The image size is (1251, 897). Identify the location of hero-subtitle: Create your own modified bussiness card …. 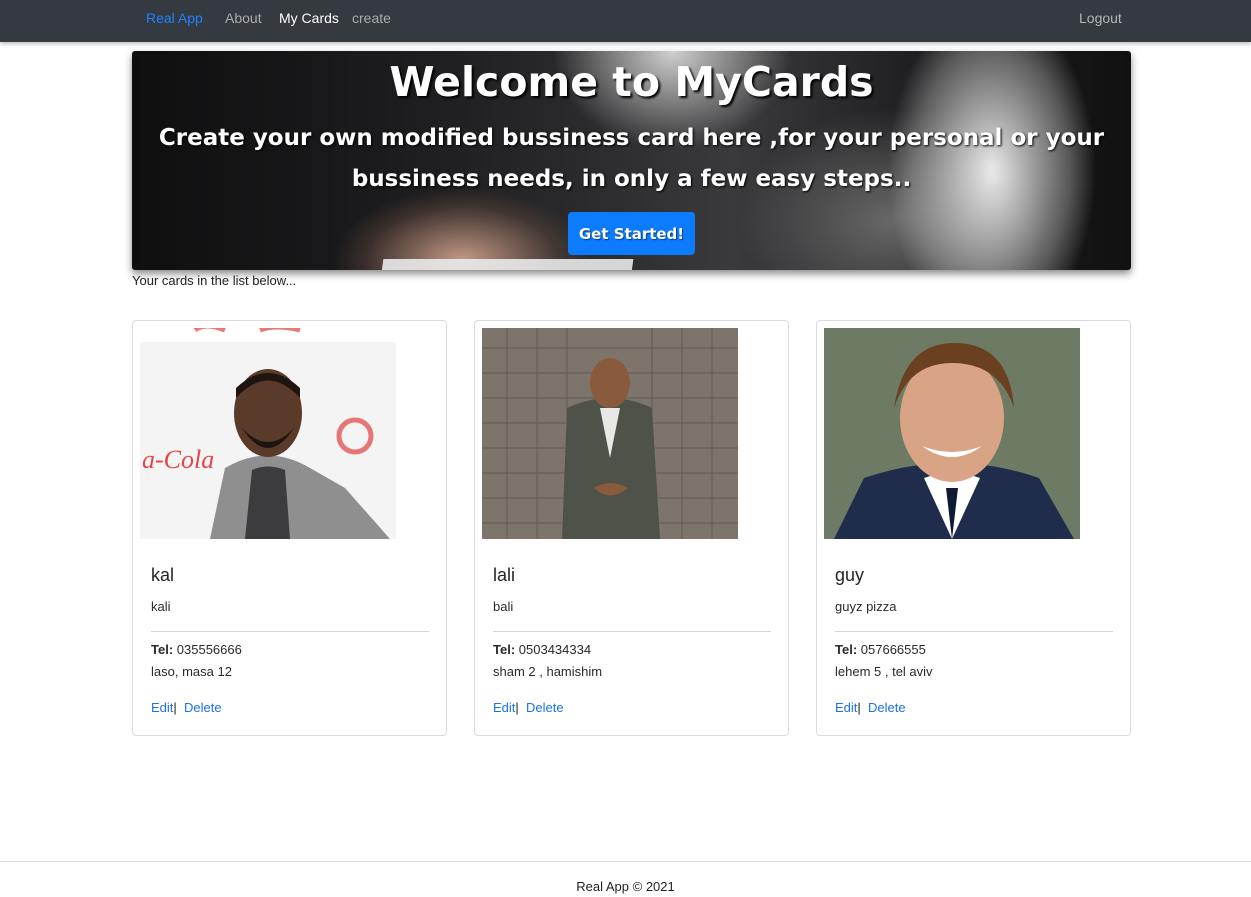
(631, 158).